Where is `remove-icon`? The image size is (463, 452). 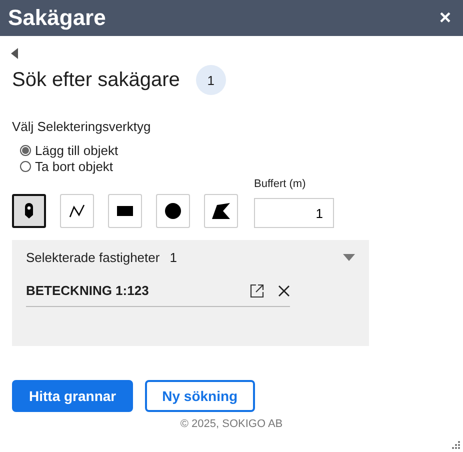
remove-icon is located at coordinates (284, 290).